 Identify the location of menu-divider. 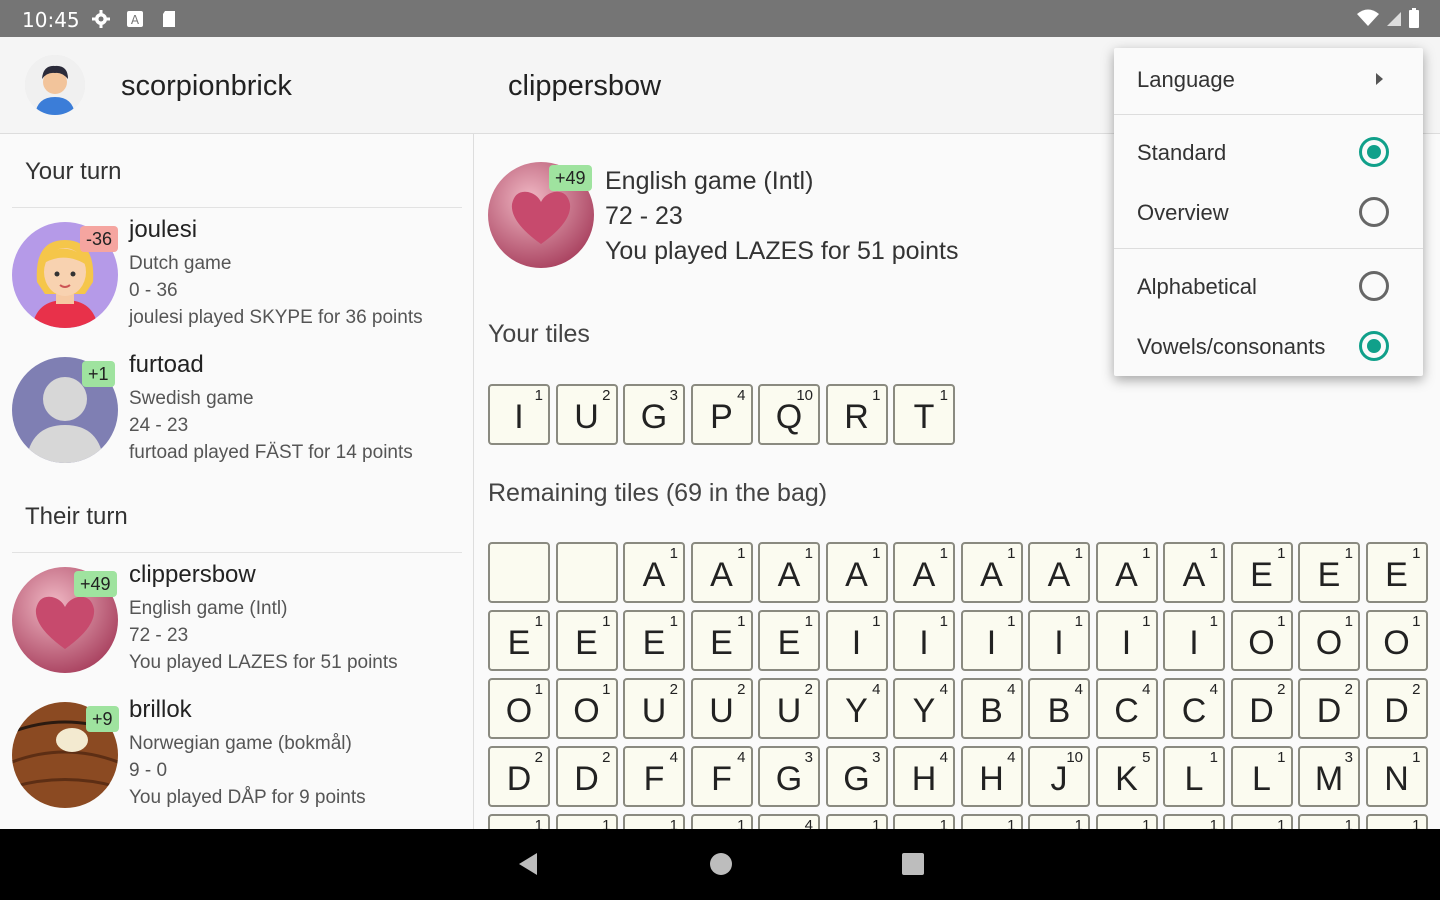
(1268, 114).